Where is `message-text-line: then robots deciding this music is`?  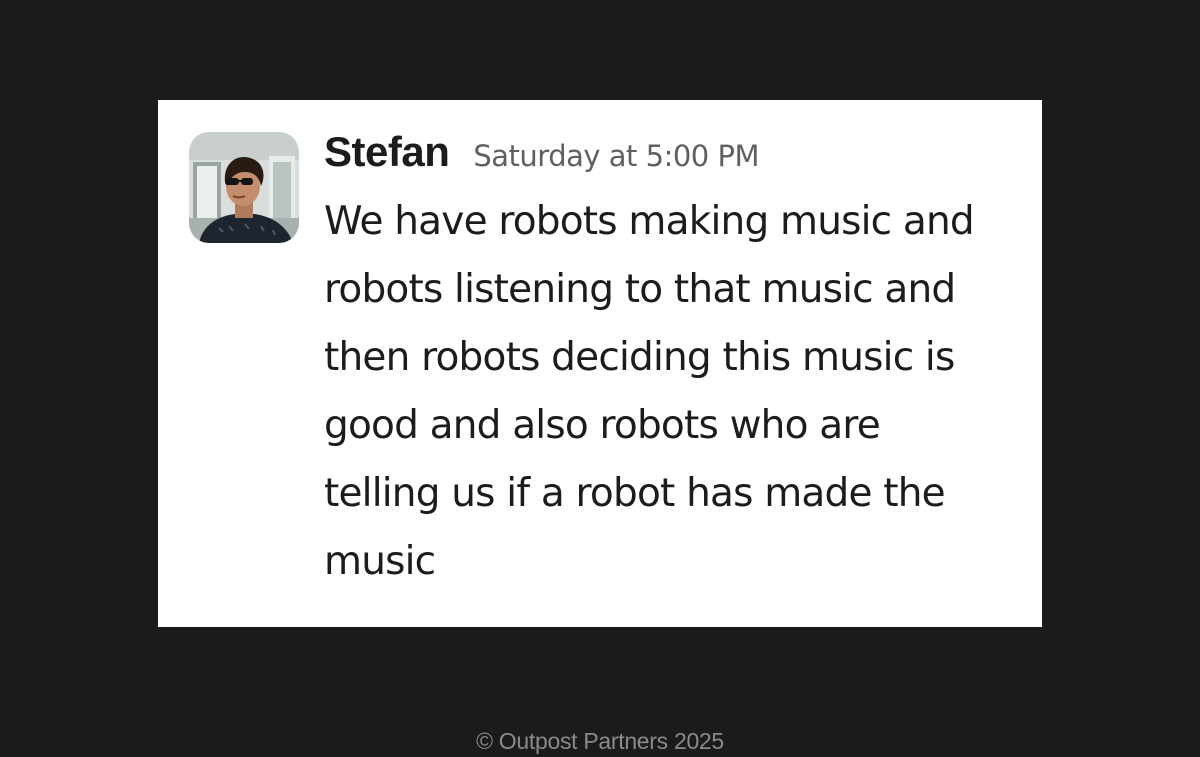
message-text-line: then robots deciding this music is is located at coordinates (639, 357).